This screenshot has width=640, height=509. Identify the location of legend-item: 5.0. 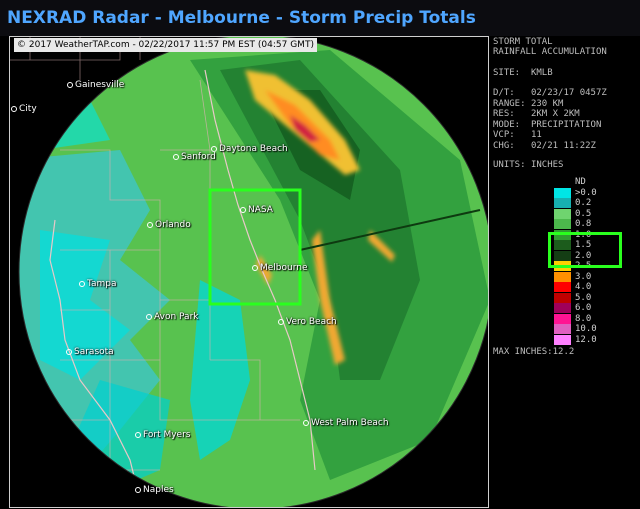
(593, 297).